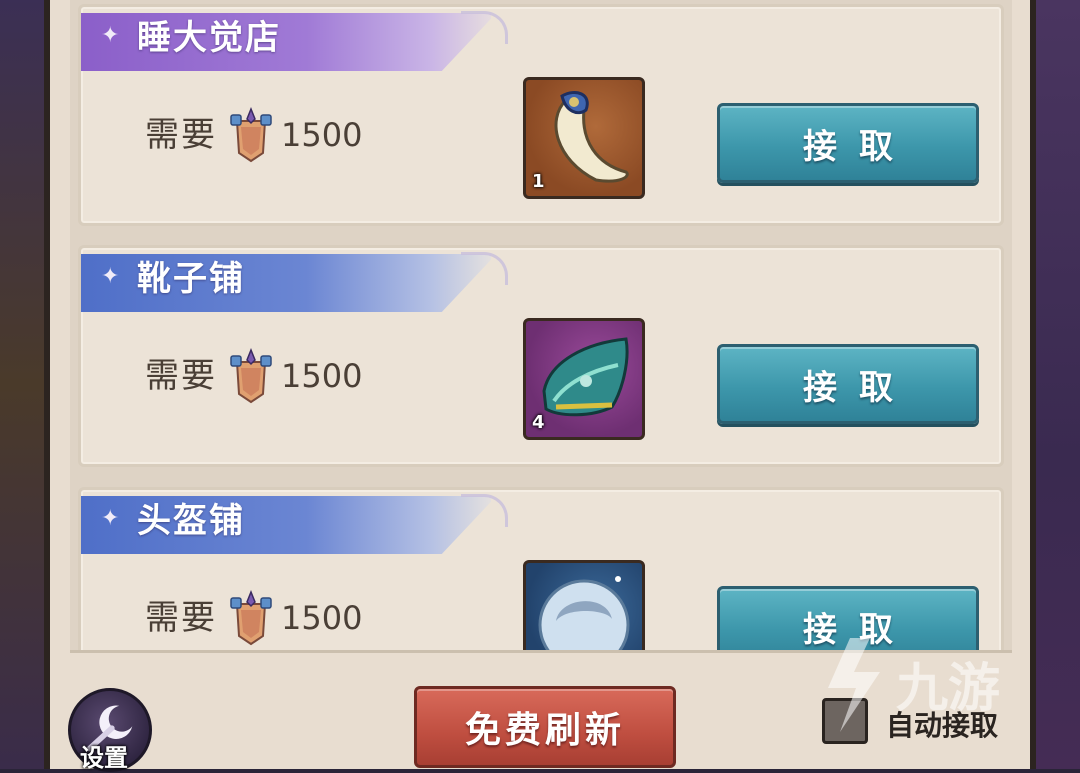 The height and width of the screenshot is (773, 1080). I want to click on free-refresh-label: 免费刷新, so click(544, 730).